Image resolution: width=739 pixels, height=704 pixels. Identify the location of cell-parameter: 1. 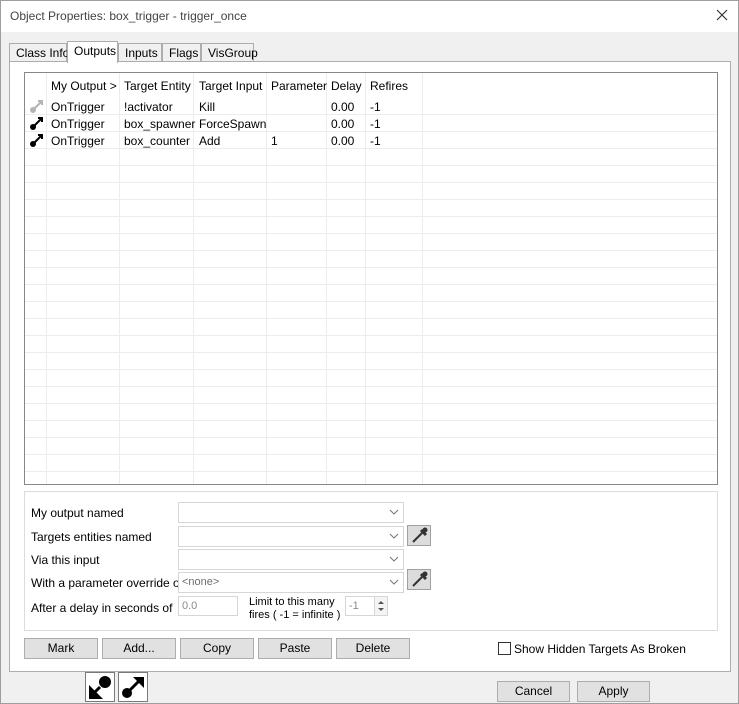
(274, 141).